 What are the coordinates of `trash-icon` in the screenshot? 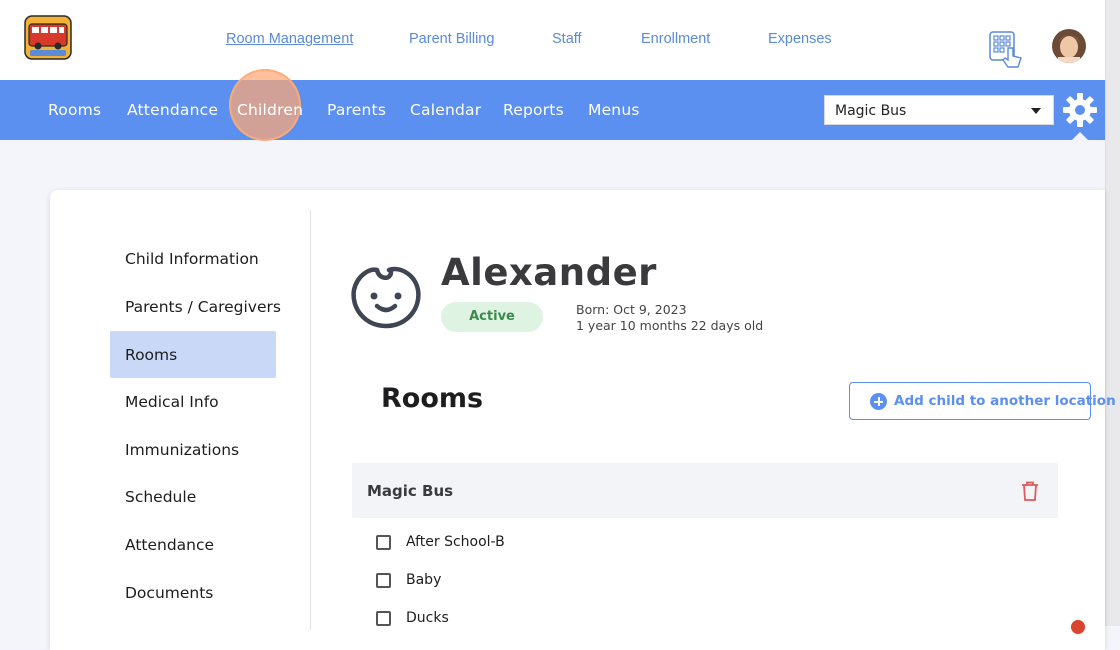 It's located at (1030, 491).